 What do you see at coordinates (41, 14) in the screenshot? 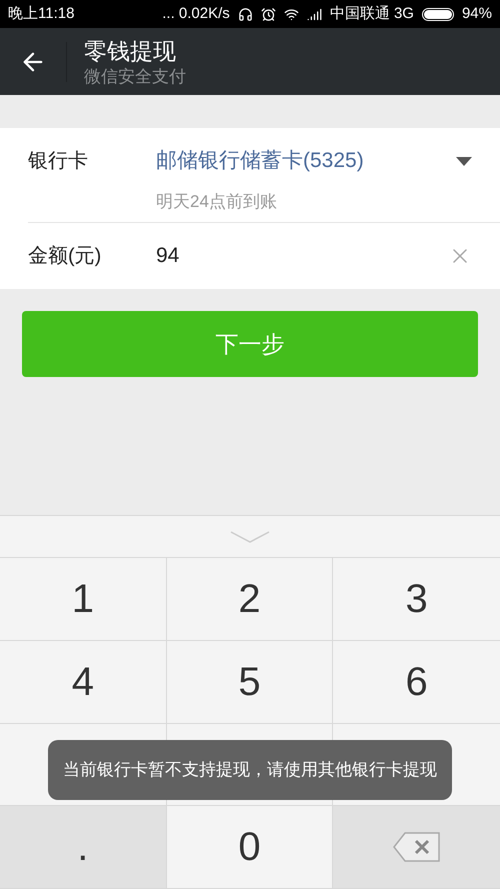
I see `status-time: 晚上11:18` at bounding box center [41, 14].